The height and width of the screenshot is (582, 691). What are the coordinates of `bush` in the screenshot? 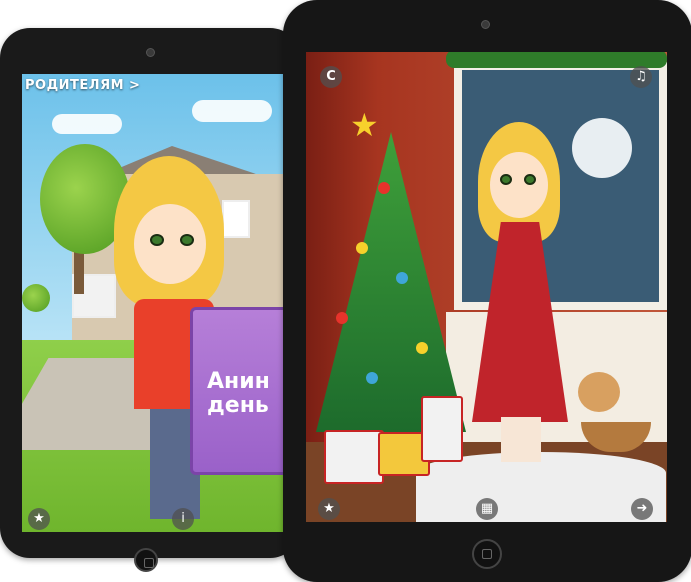 It's located at (36, 298).